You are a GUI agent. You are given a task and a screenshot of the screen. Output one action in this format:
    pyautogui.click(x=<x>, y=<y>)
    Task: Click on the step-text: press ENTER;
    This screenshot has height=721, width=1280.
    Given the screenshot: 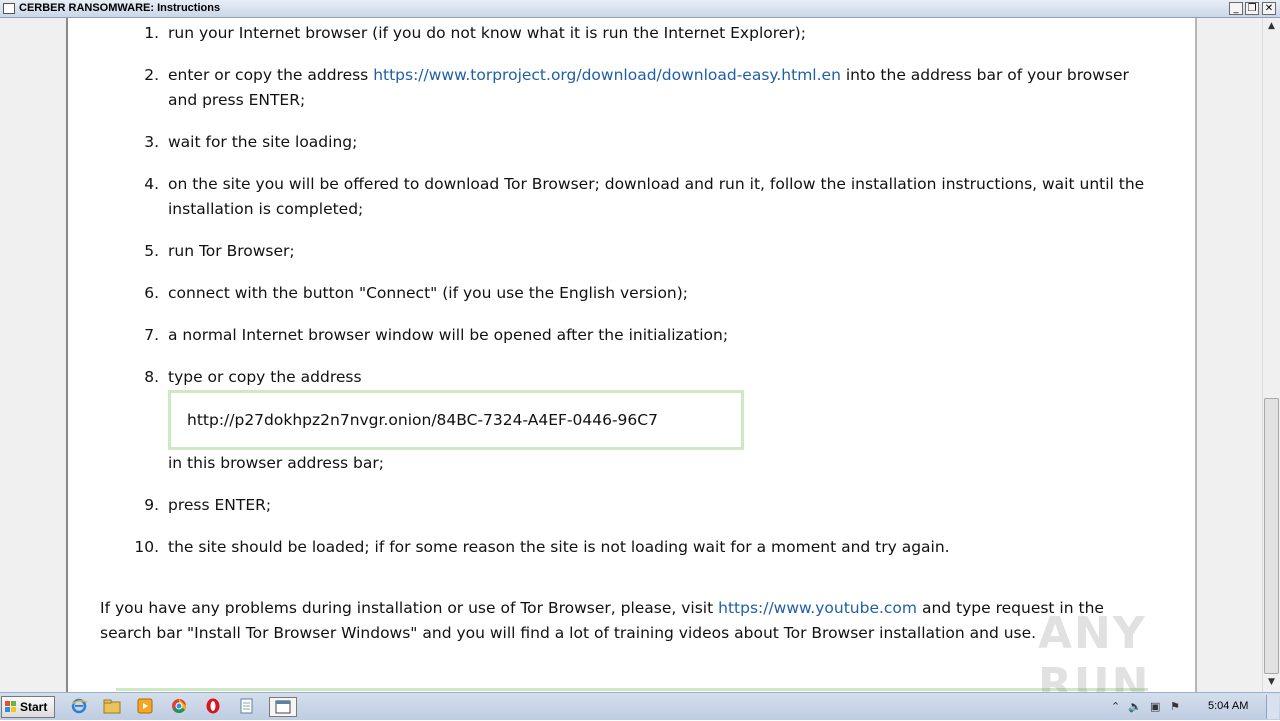 What is the action you would take?
    pyautogui.click(x=220, y=505)
    